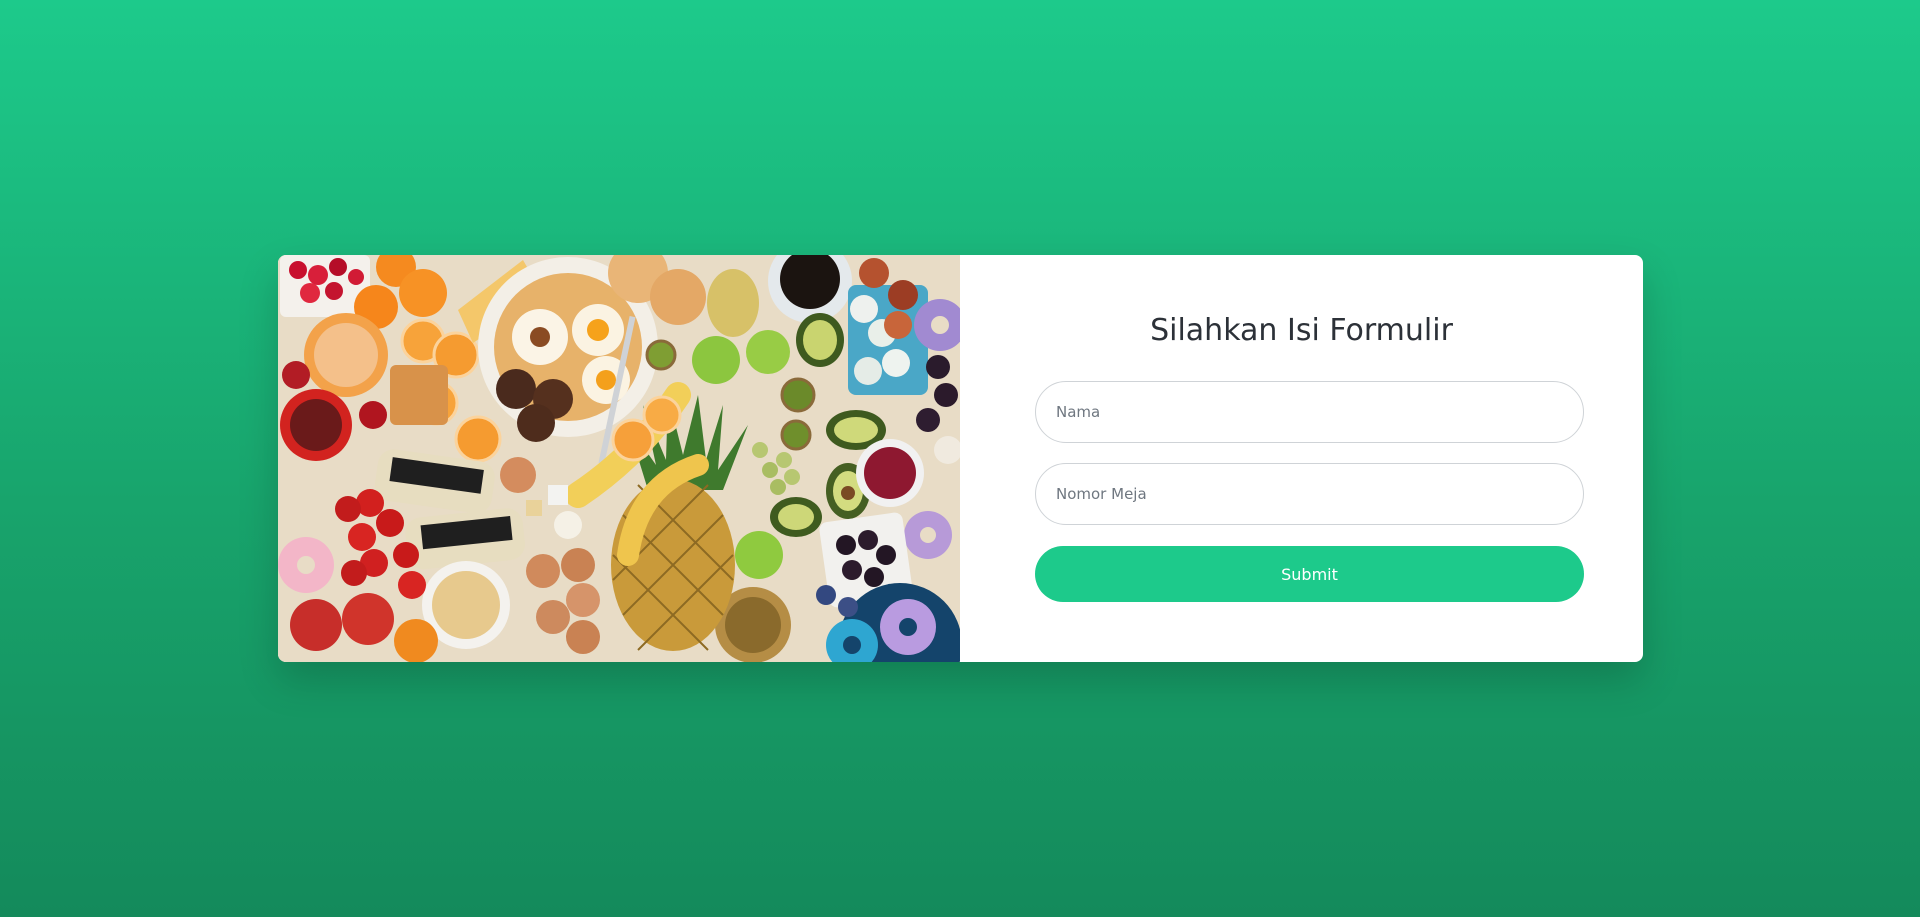 The height and width of the screenshot is (917, 1920). What do you see at coordinates (1309, 574) in the screenshot?
I see `submit-button: Submit` at bounding box center [1309, 574].